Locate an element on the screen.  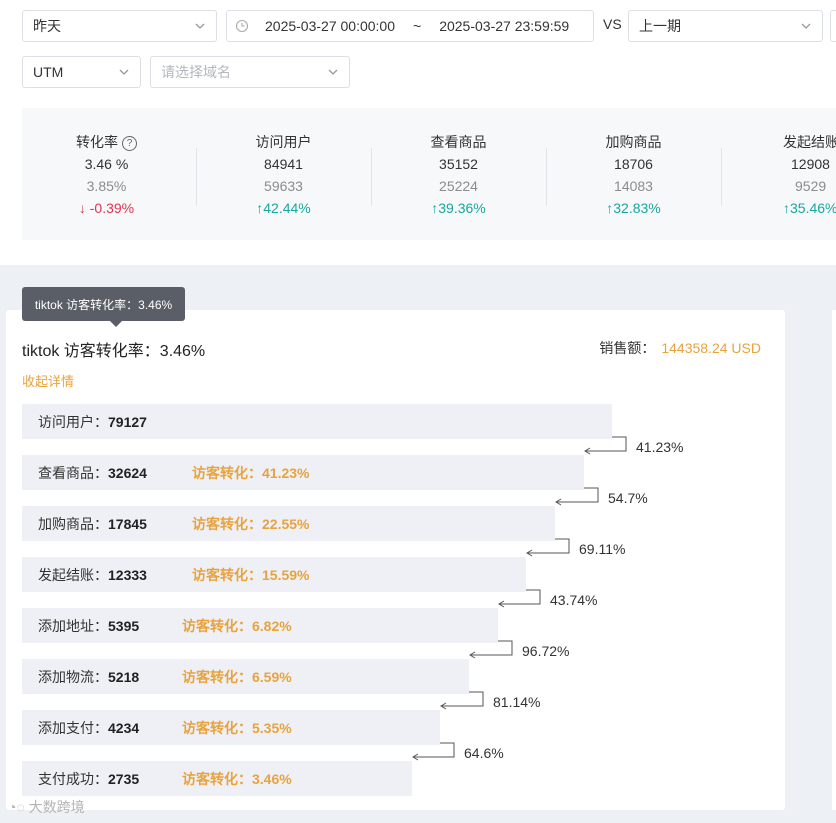
sales-summary: 销售额： 144358.24 USD is located at coordinates (680, 348).